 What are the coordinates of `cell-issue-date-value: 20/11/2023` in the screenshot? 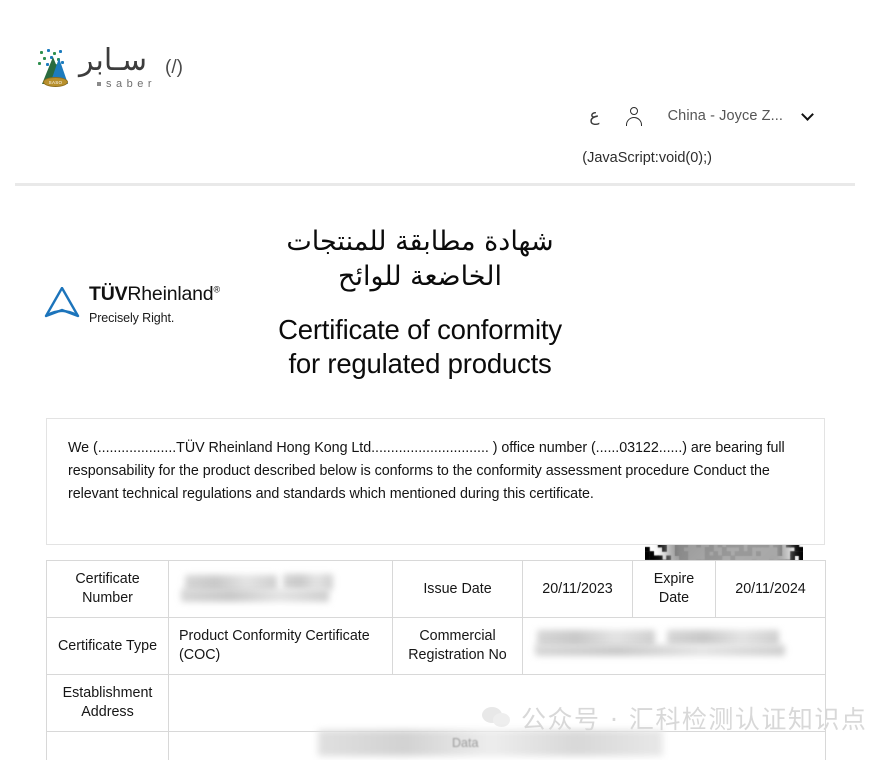 It's located at (577, 589).